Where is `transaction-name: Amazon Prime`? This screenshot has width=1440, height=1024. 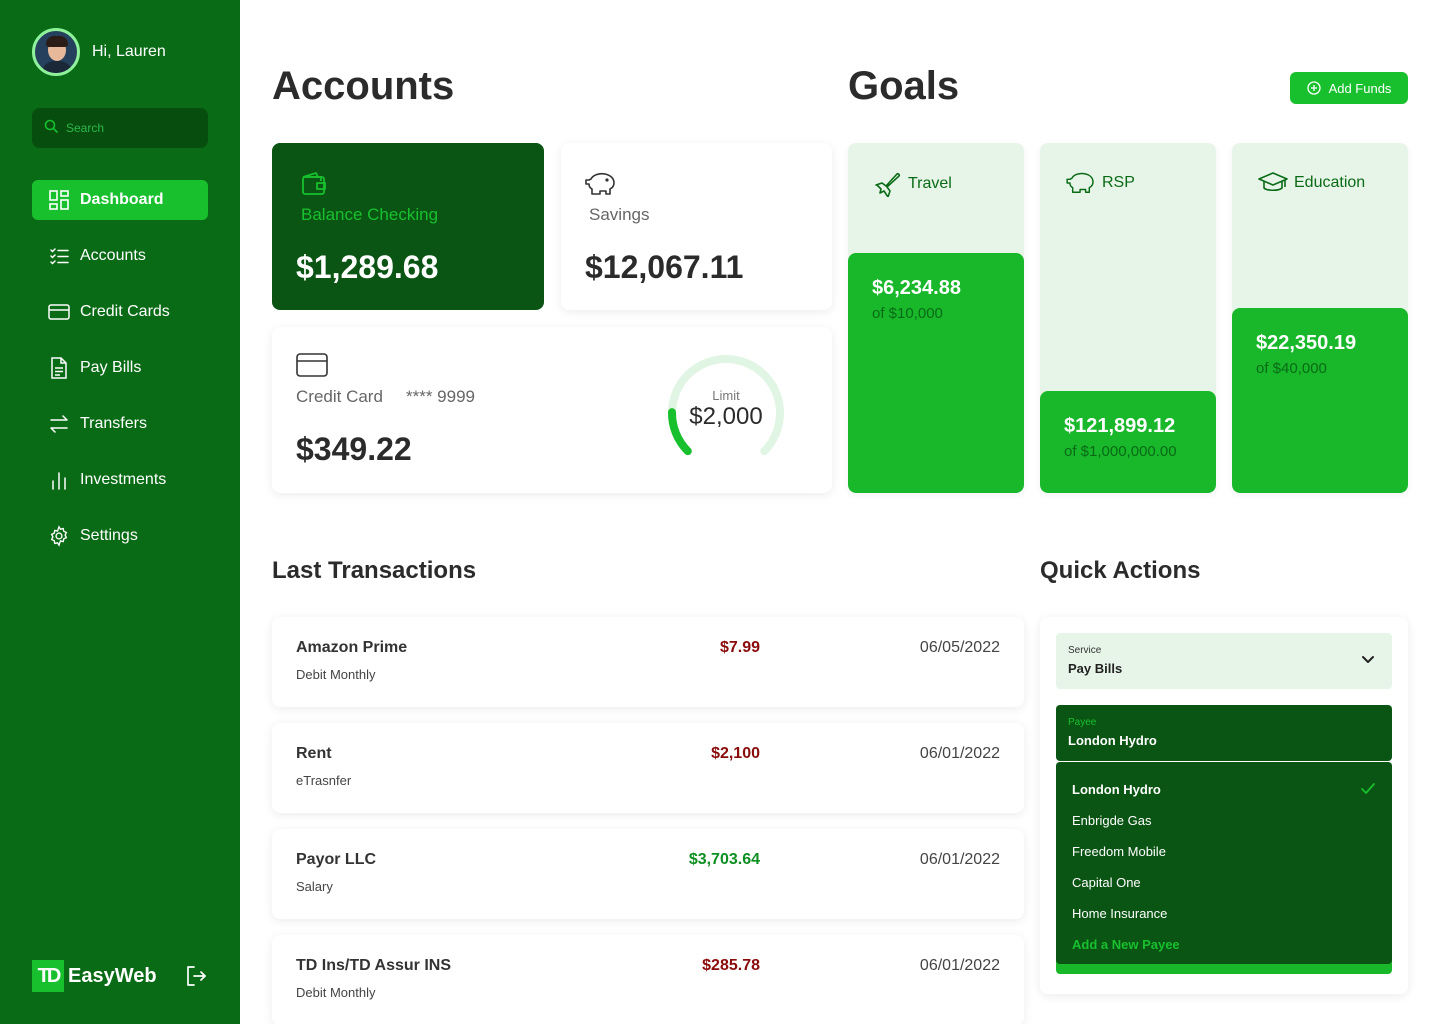 transaction-name: Amazon Prime is located at coordinates (352, 647).